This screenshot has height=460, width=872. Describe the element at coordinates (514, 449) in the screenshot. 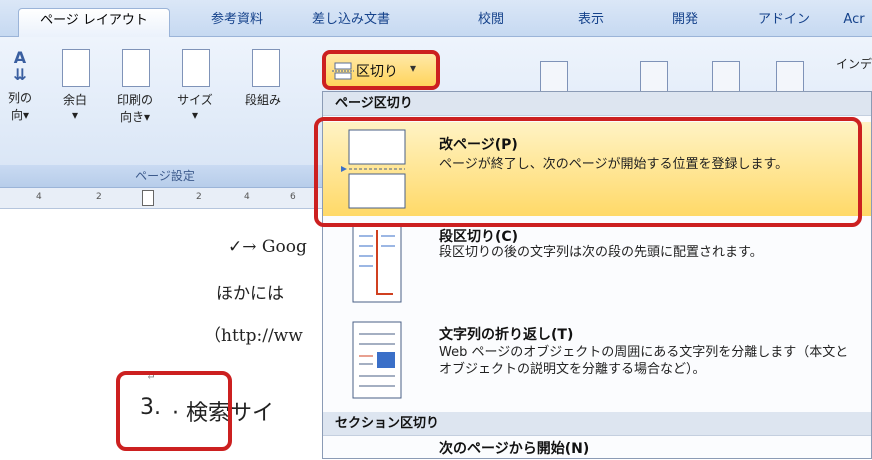

I see `next-page-title: 次のページから開始(N)` at that location.